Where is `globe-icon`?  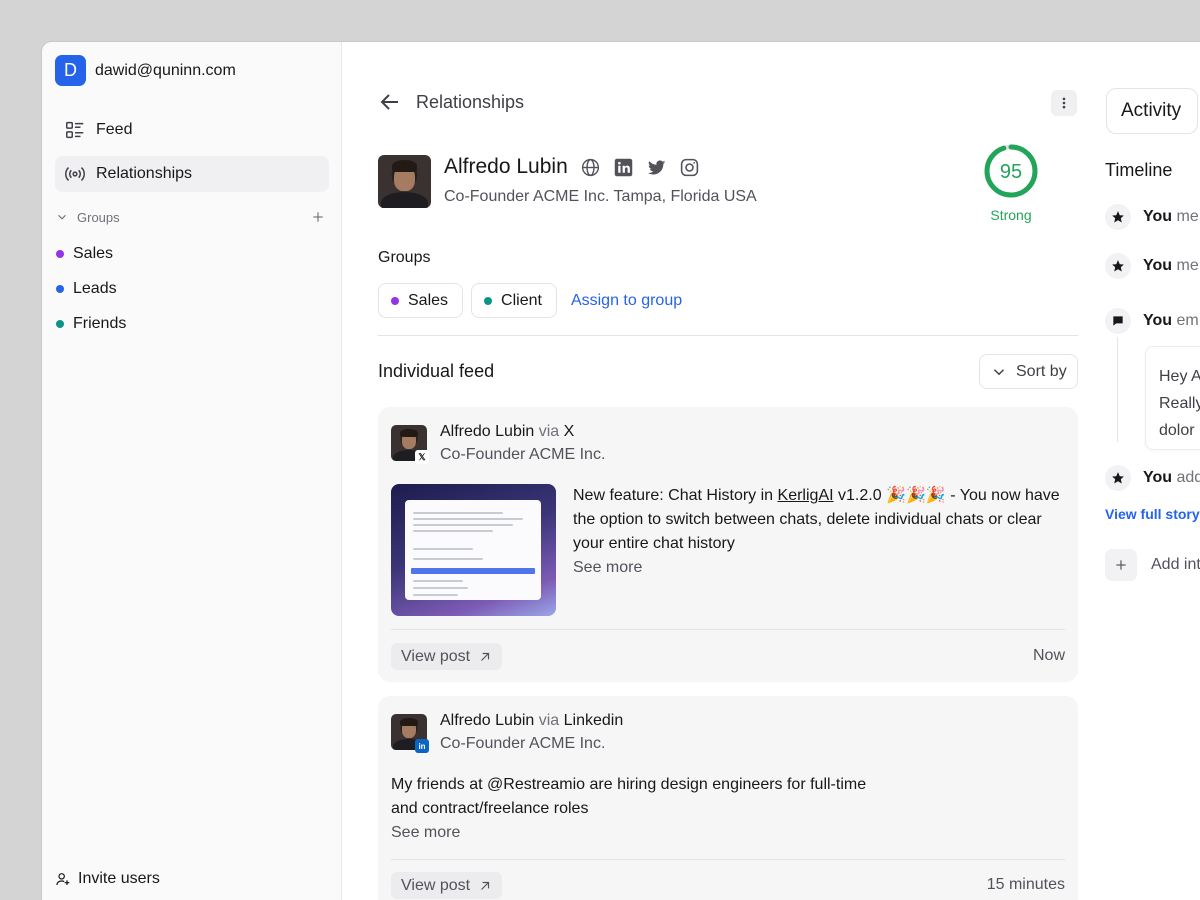 globe-icon is located at coordinates (590, 167).